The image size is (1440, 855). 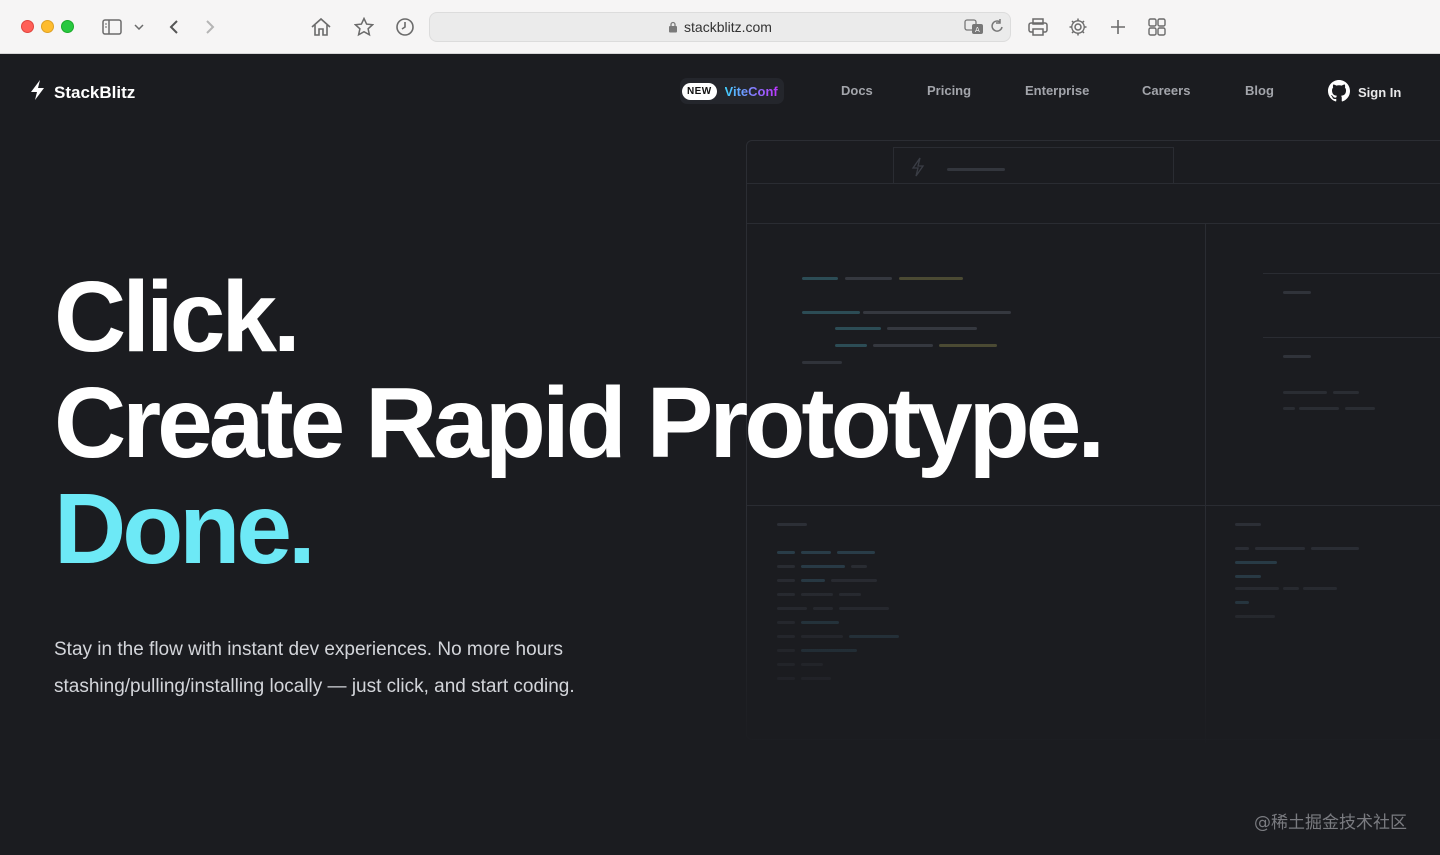 I want to click on zoom-window-button, so click(x=67, y=26).